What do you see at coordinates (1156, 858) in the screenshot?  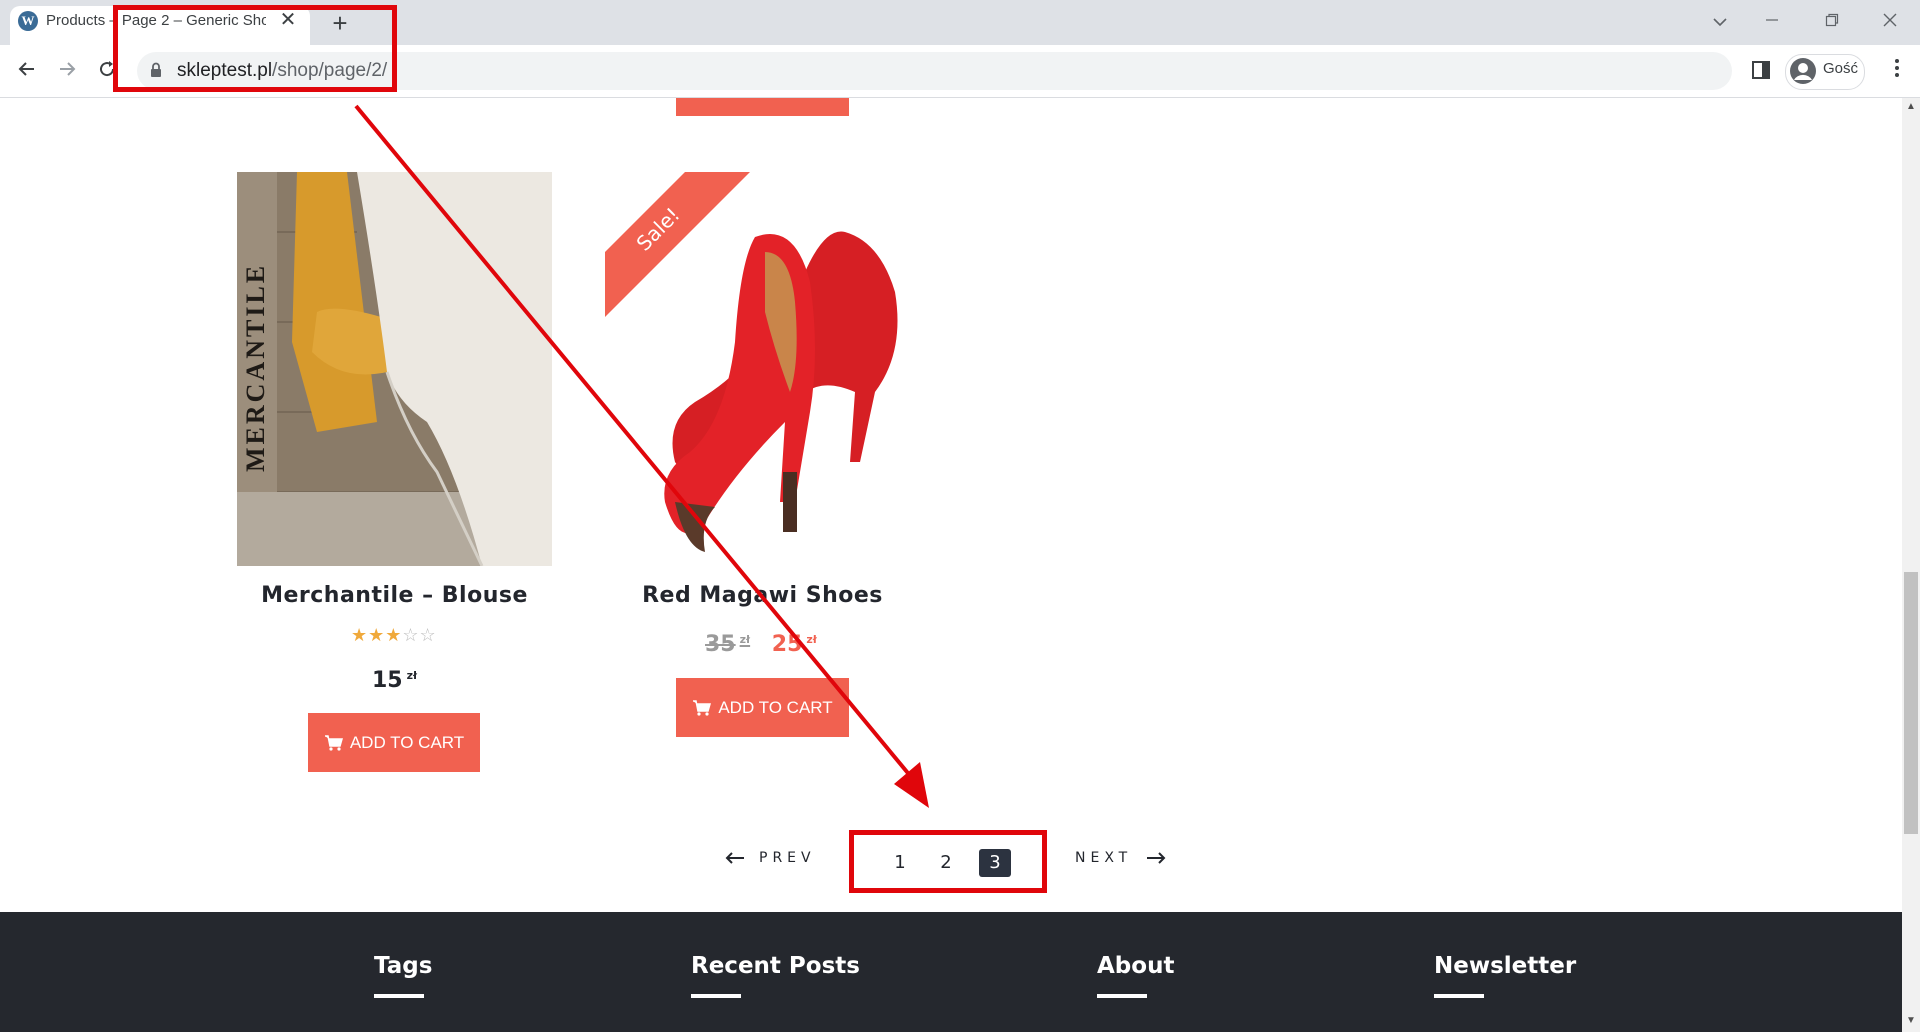 I see `arrow-right-icon` at bounding box center [1156, 858].